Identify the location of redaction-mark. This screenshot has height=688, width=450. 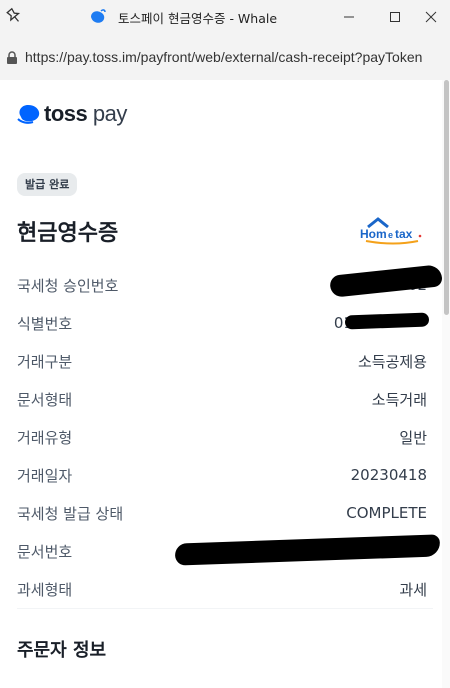
(387, 321).